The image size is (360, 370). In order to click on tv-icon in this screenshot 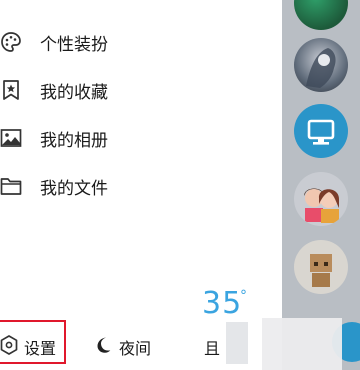, I will do `click(321, 132)`.